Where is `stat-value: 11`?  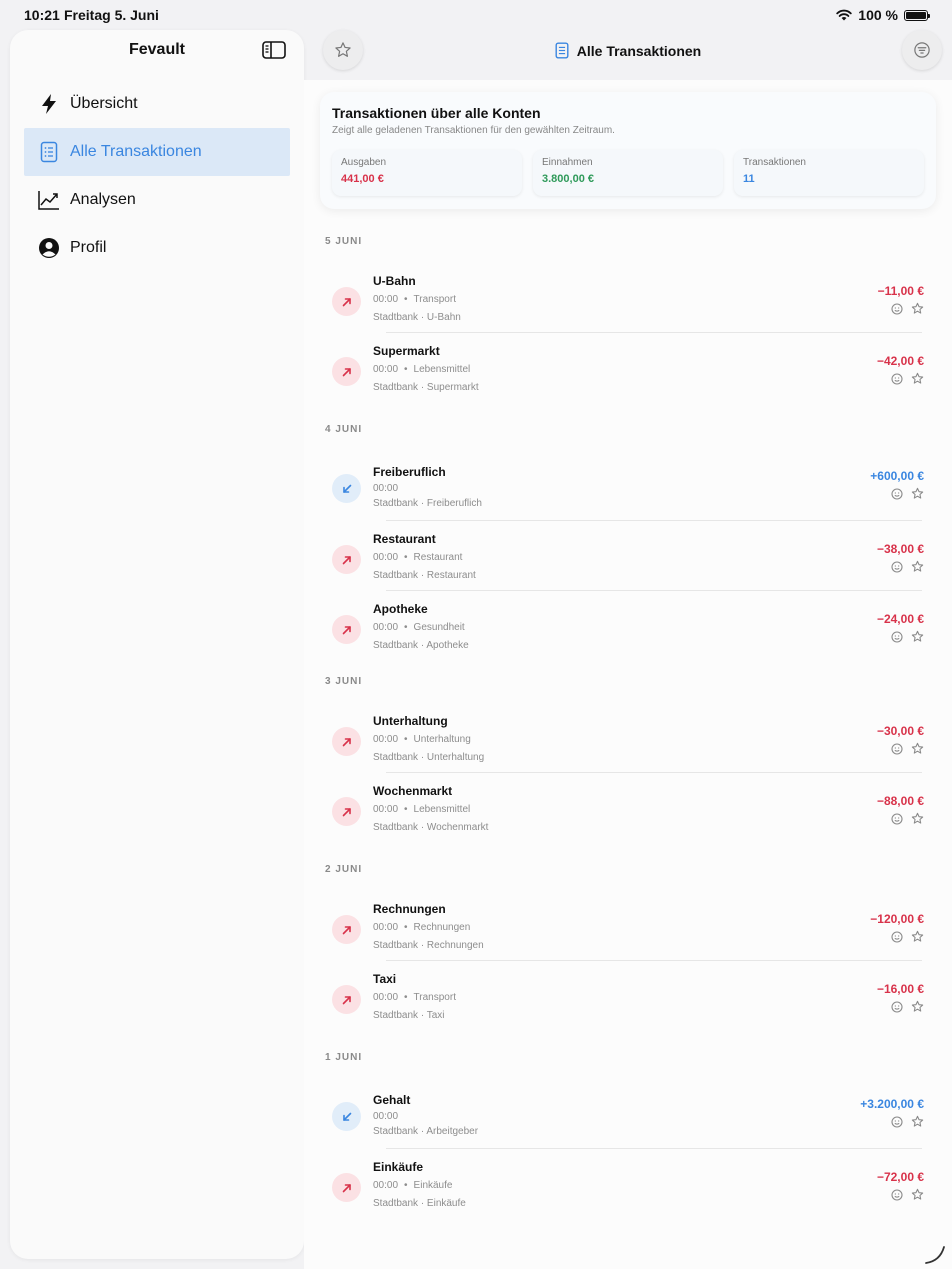 stat-value: 11 is located at coordinates (749, 179).